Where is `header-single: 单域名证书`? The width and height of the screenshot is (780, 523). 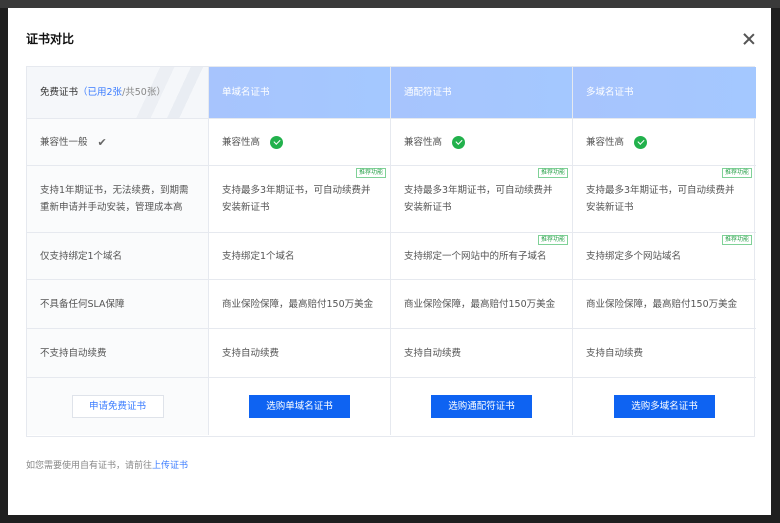 header-single: 单域名证书 is located at coordinates (300, 93).